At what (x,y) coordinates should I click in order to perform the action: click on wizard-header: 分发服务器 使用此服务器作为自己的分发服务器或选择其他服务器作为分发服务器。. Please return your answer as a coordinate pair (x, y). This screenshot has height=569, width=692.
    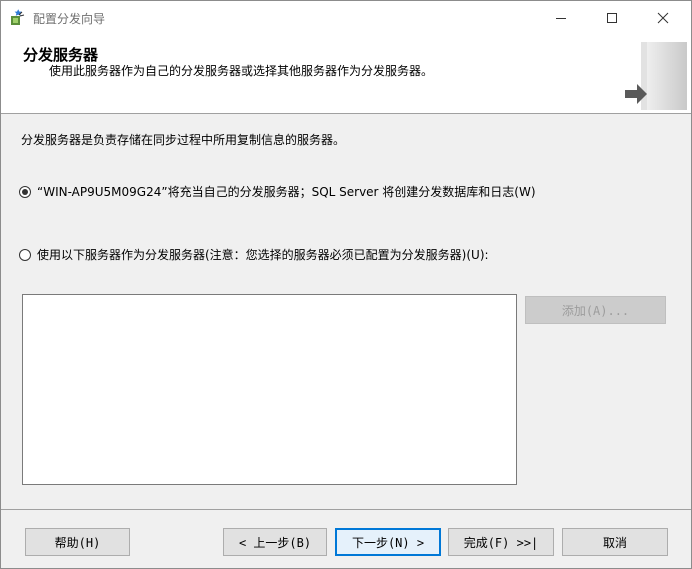
    Looking at the image, I should click on (346, 74).